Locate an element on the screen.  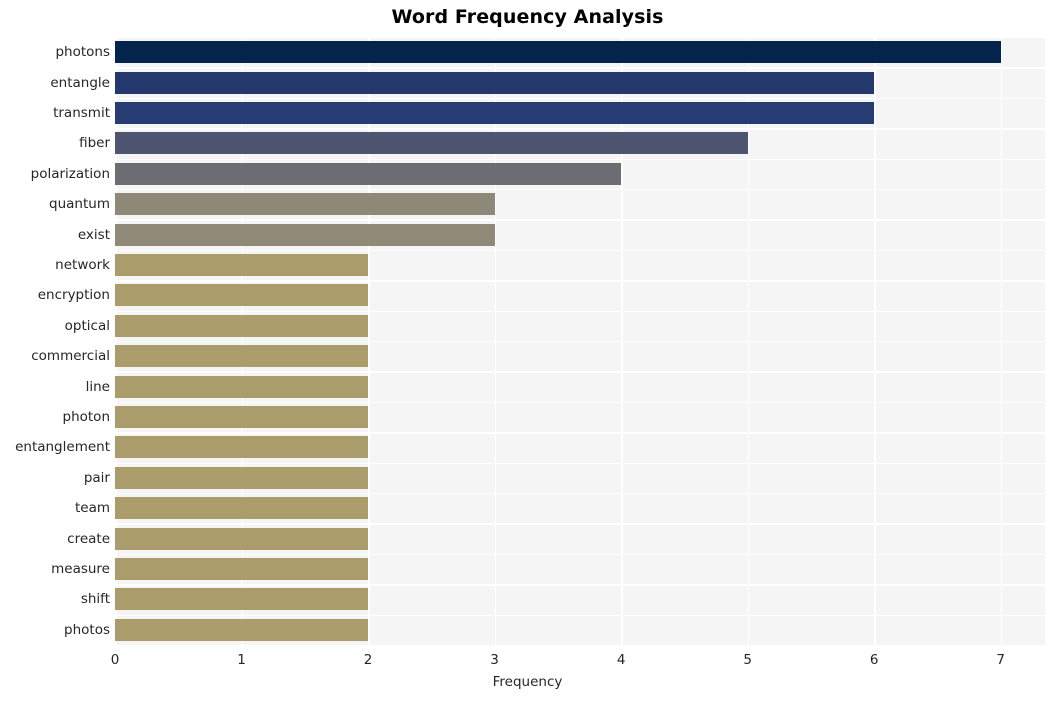
y-tick-label-entanglement: entanglement is located at coordinates (62, 447).